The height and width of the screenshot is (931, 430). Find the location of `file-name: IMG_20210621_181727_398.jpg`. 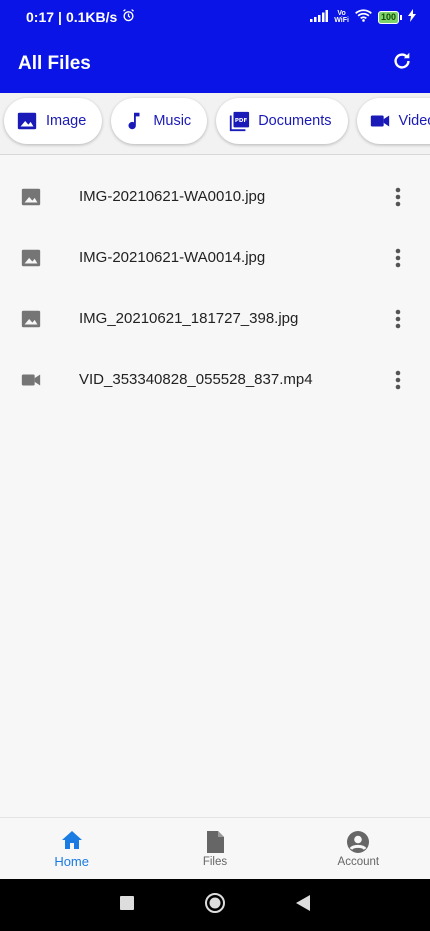

file-name: IMG_20210621_181727_398.jpg is located at coordinates (189, 318).